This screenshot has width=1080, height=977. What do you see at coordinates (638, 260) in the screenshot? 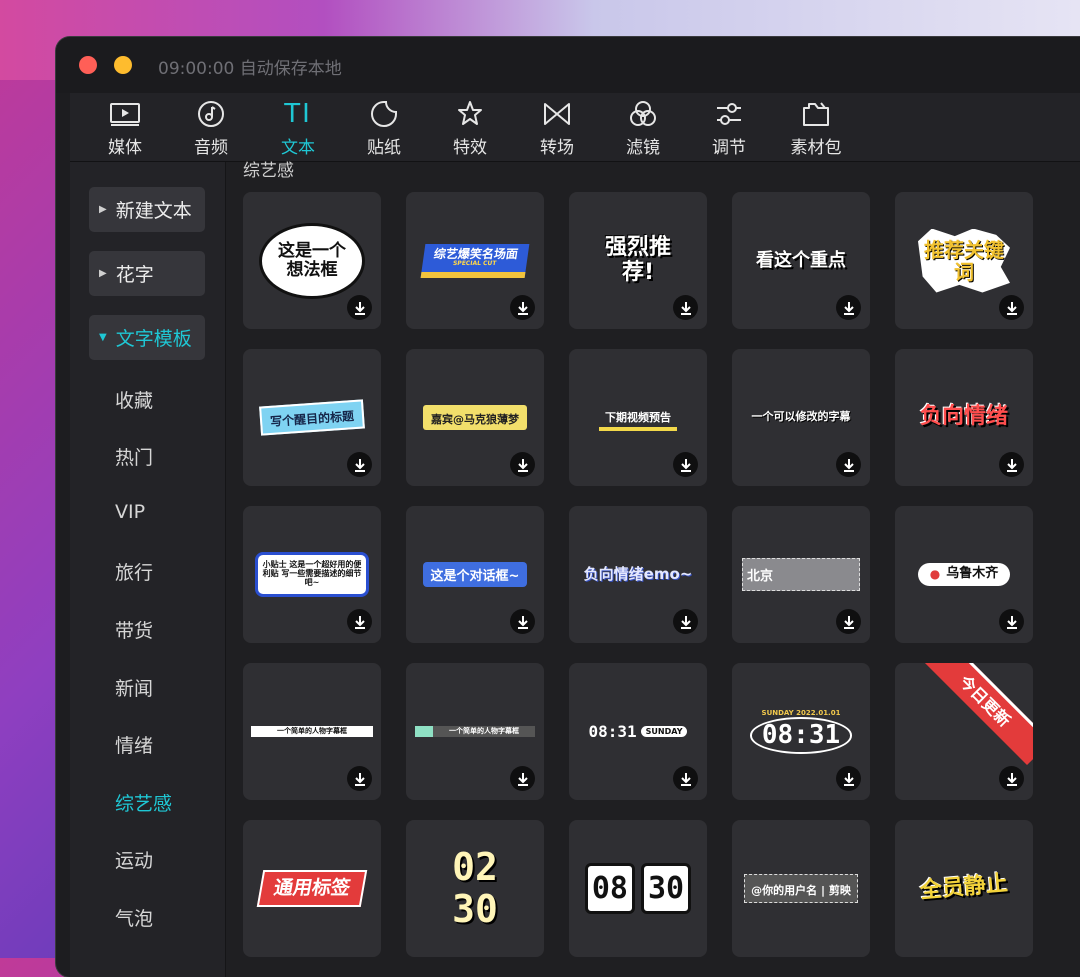
I see `template-card: 强烈推荐!` at bounding box center [638, 260].